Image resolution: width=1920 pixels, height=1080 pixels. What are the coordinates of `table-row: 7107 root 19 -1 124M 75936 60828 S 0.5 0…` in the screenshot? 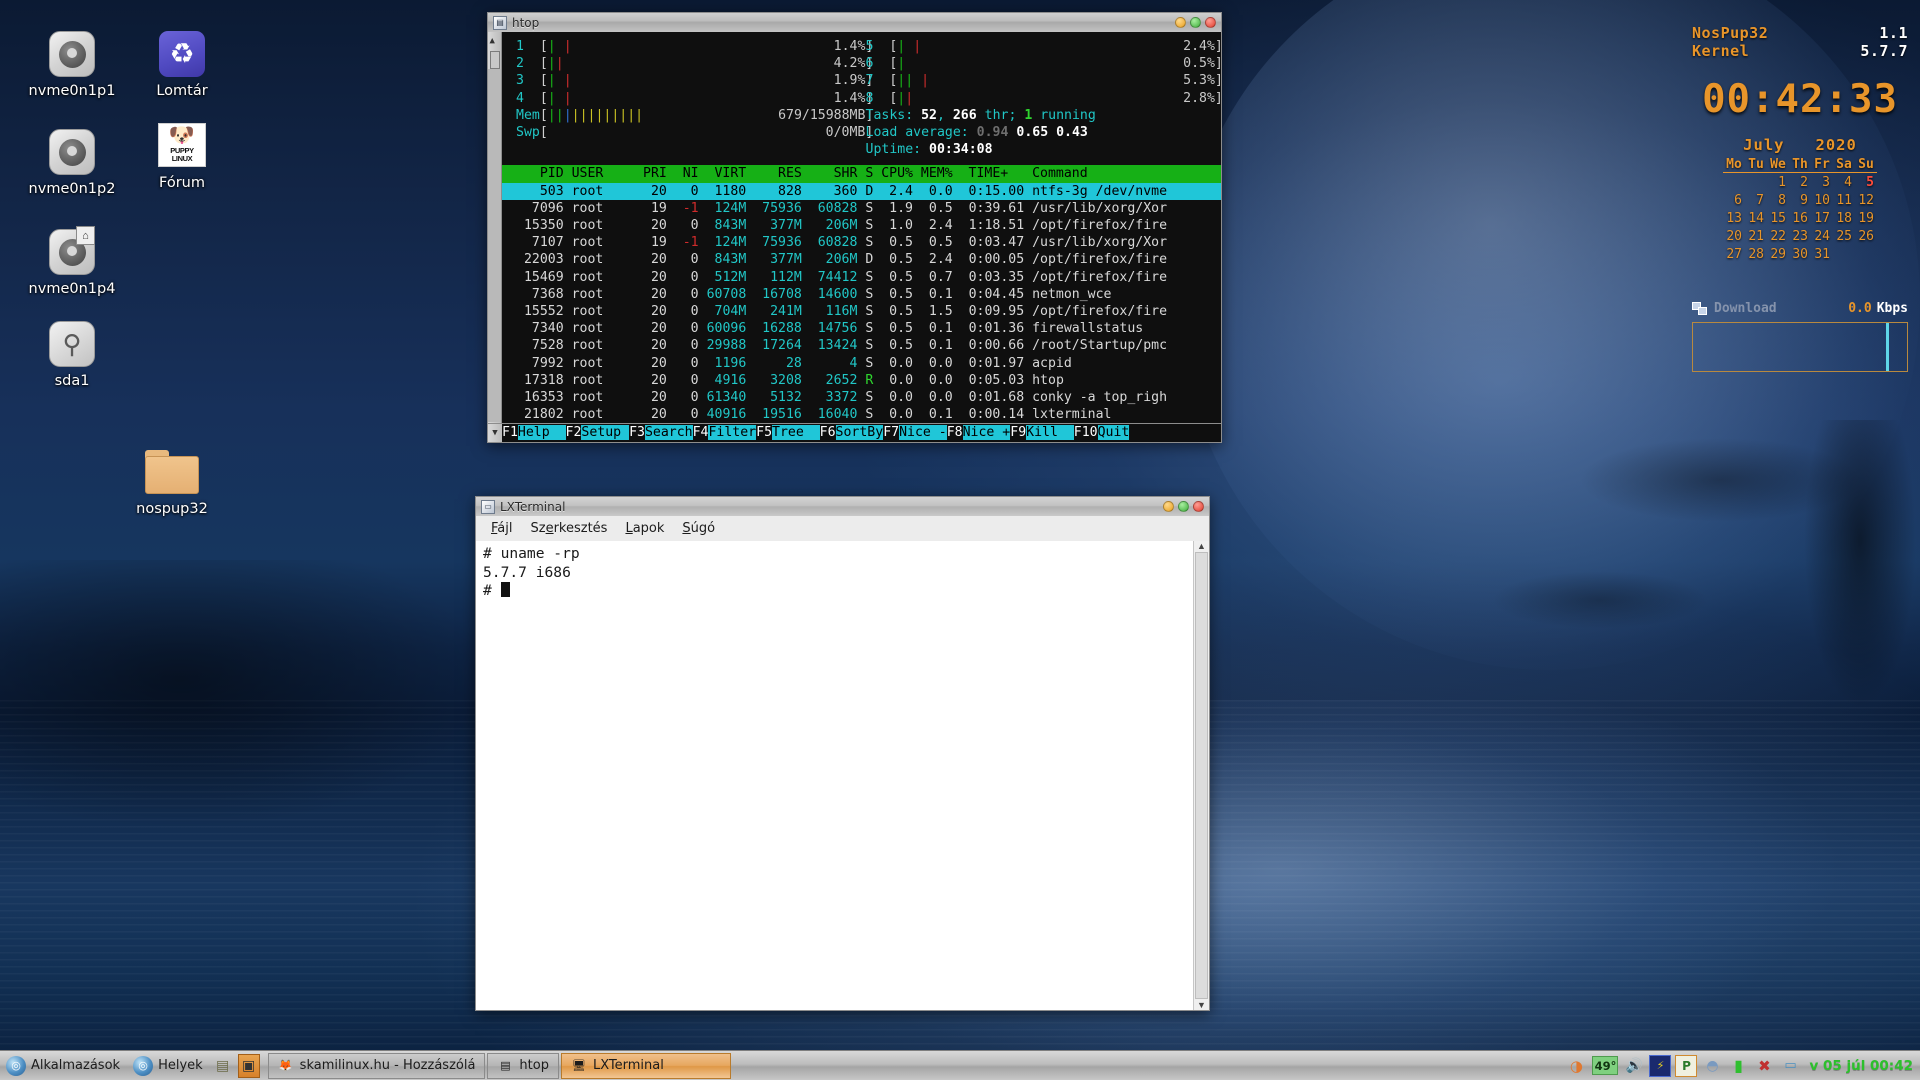 It's located at (861, 242).